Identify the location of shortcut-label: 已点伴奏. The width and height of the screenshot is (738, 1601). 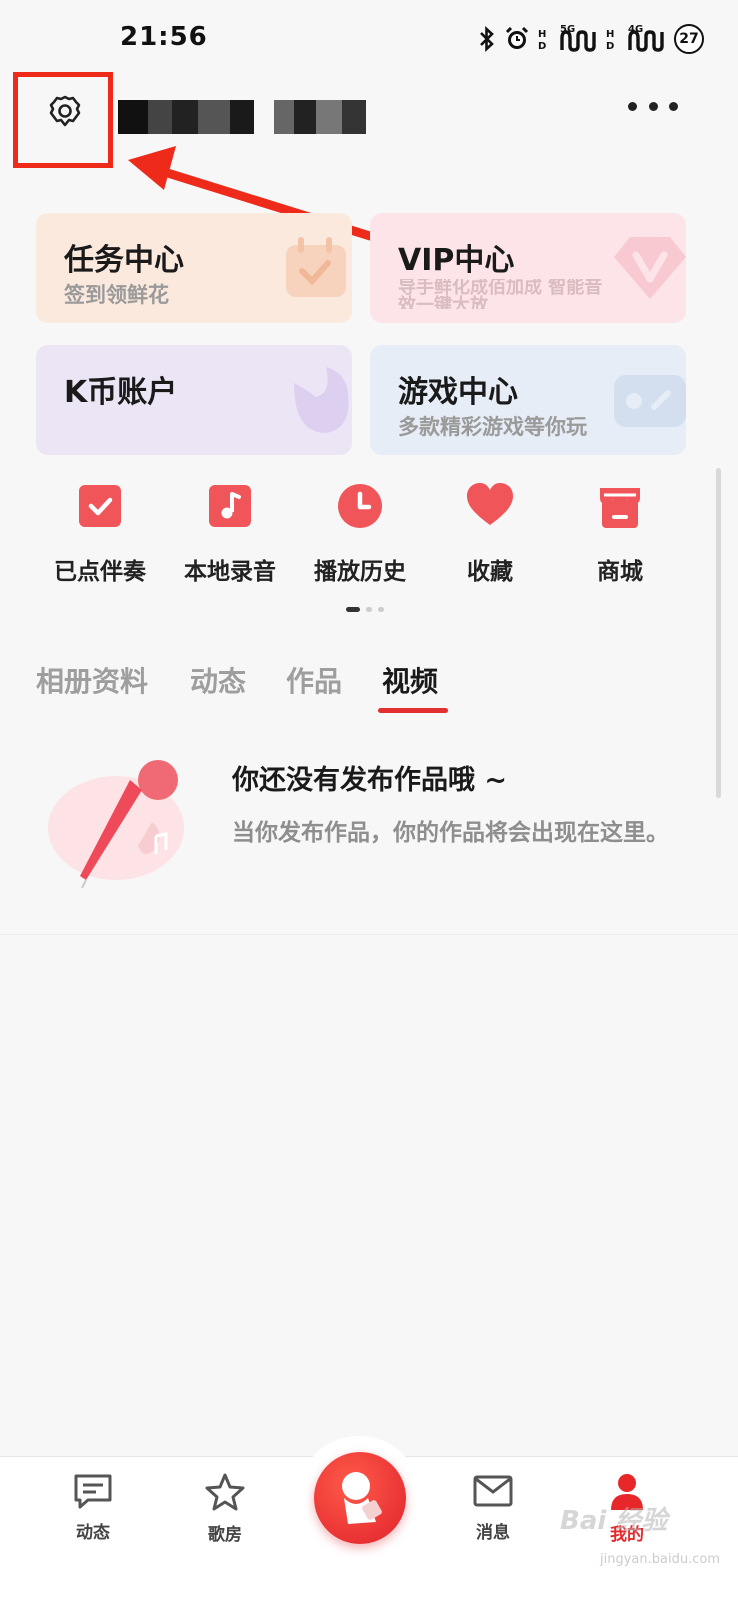
(100, 572).